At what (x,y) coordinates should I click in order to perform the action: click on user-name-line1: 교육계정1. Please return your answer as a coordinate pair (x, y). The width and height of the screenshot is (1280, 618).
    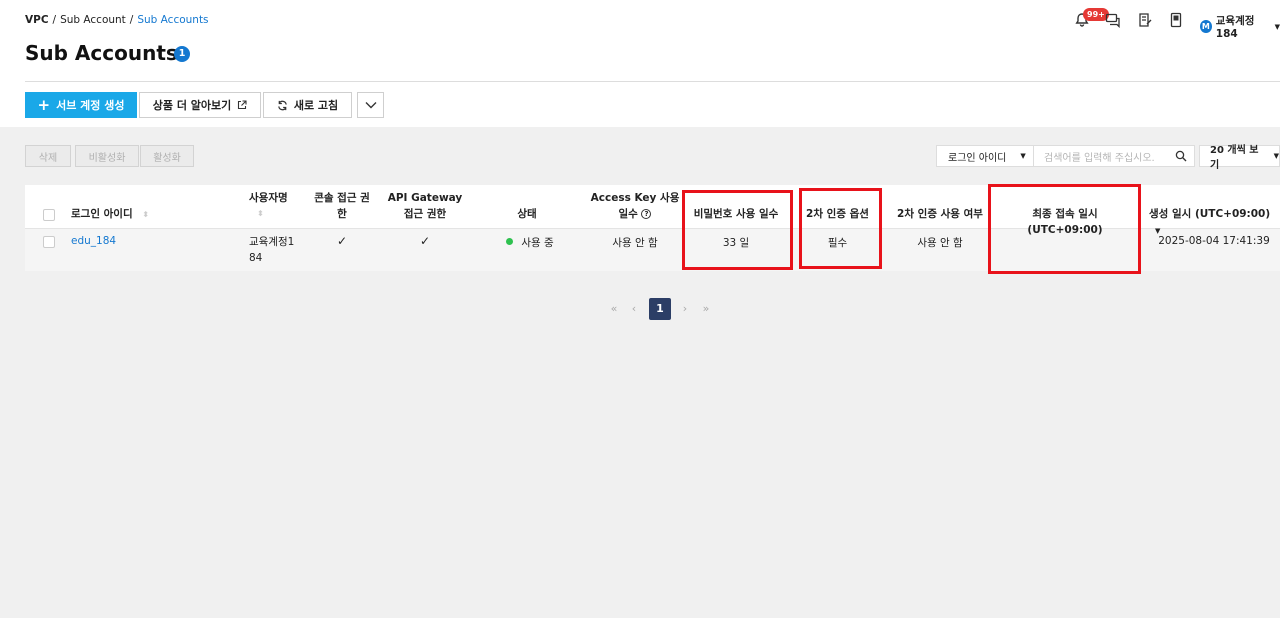
    Looking at the image, I should click on (272, 242).